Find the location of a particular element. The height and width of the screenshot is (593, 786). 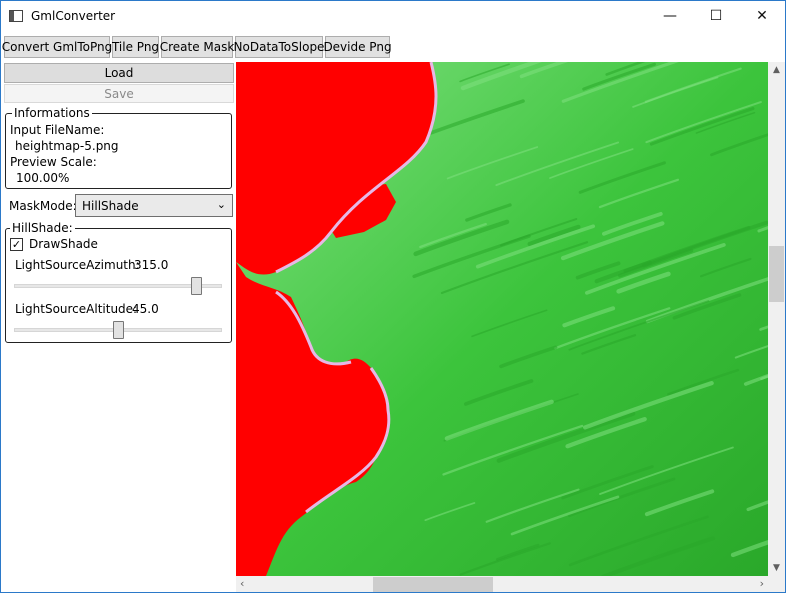

hillshade-group-label: HillShade: is located at coordinates (42, 228).